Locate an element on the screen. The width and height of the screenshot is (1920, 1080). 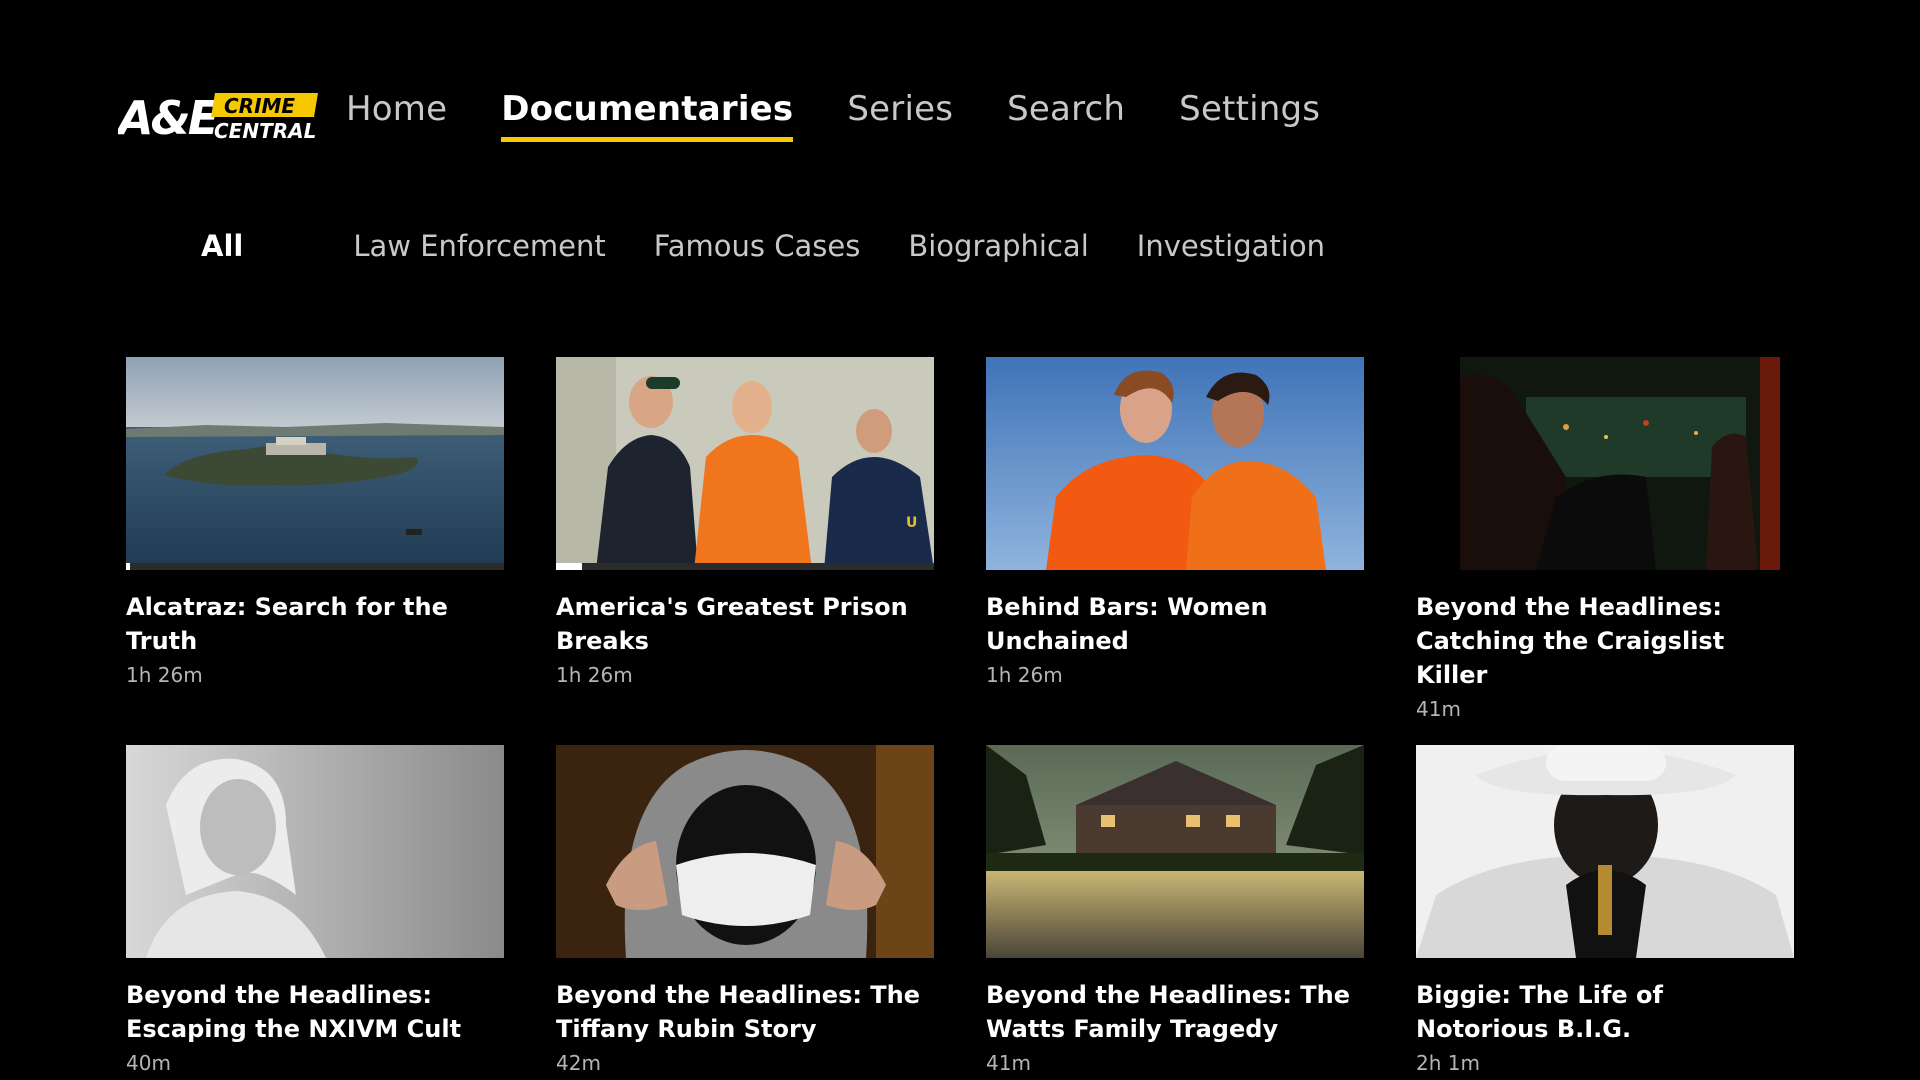
island-prison-image is located at coordinates (315, 463).